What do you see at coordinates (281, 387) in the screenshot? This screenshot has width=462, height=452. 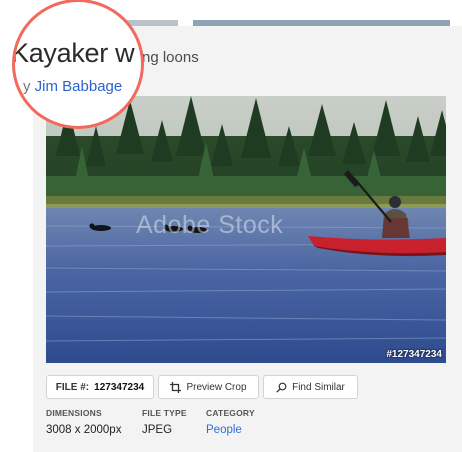 I see `search-icon` at bounding box center [281, 387].